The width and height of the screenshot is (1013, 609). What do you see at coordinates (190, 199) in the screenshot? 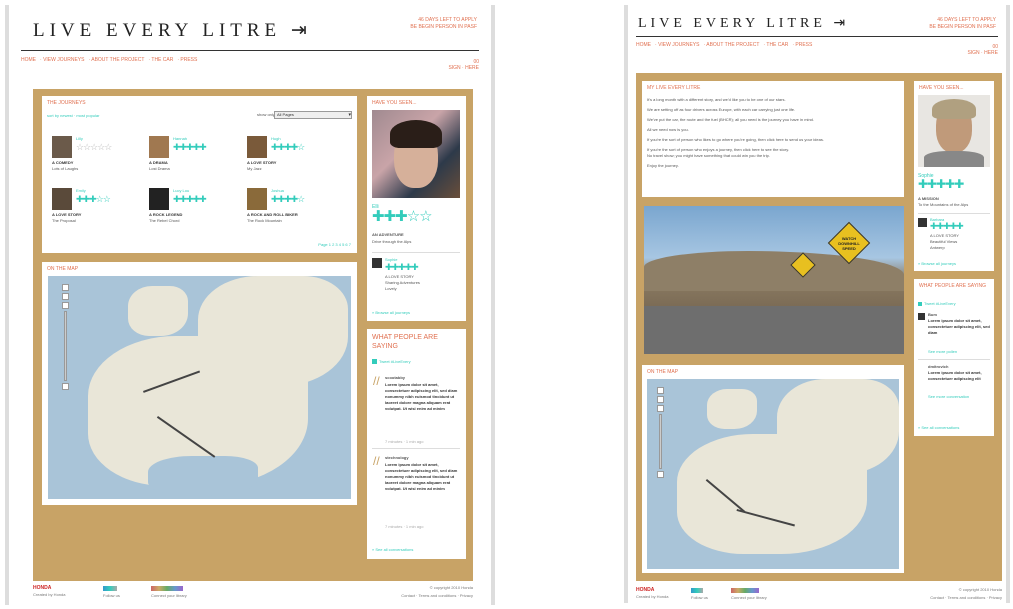
I see `user-rating: ✚✚✚✚✚` at bounding box center [190, 199].